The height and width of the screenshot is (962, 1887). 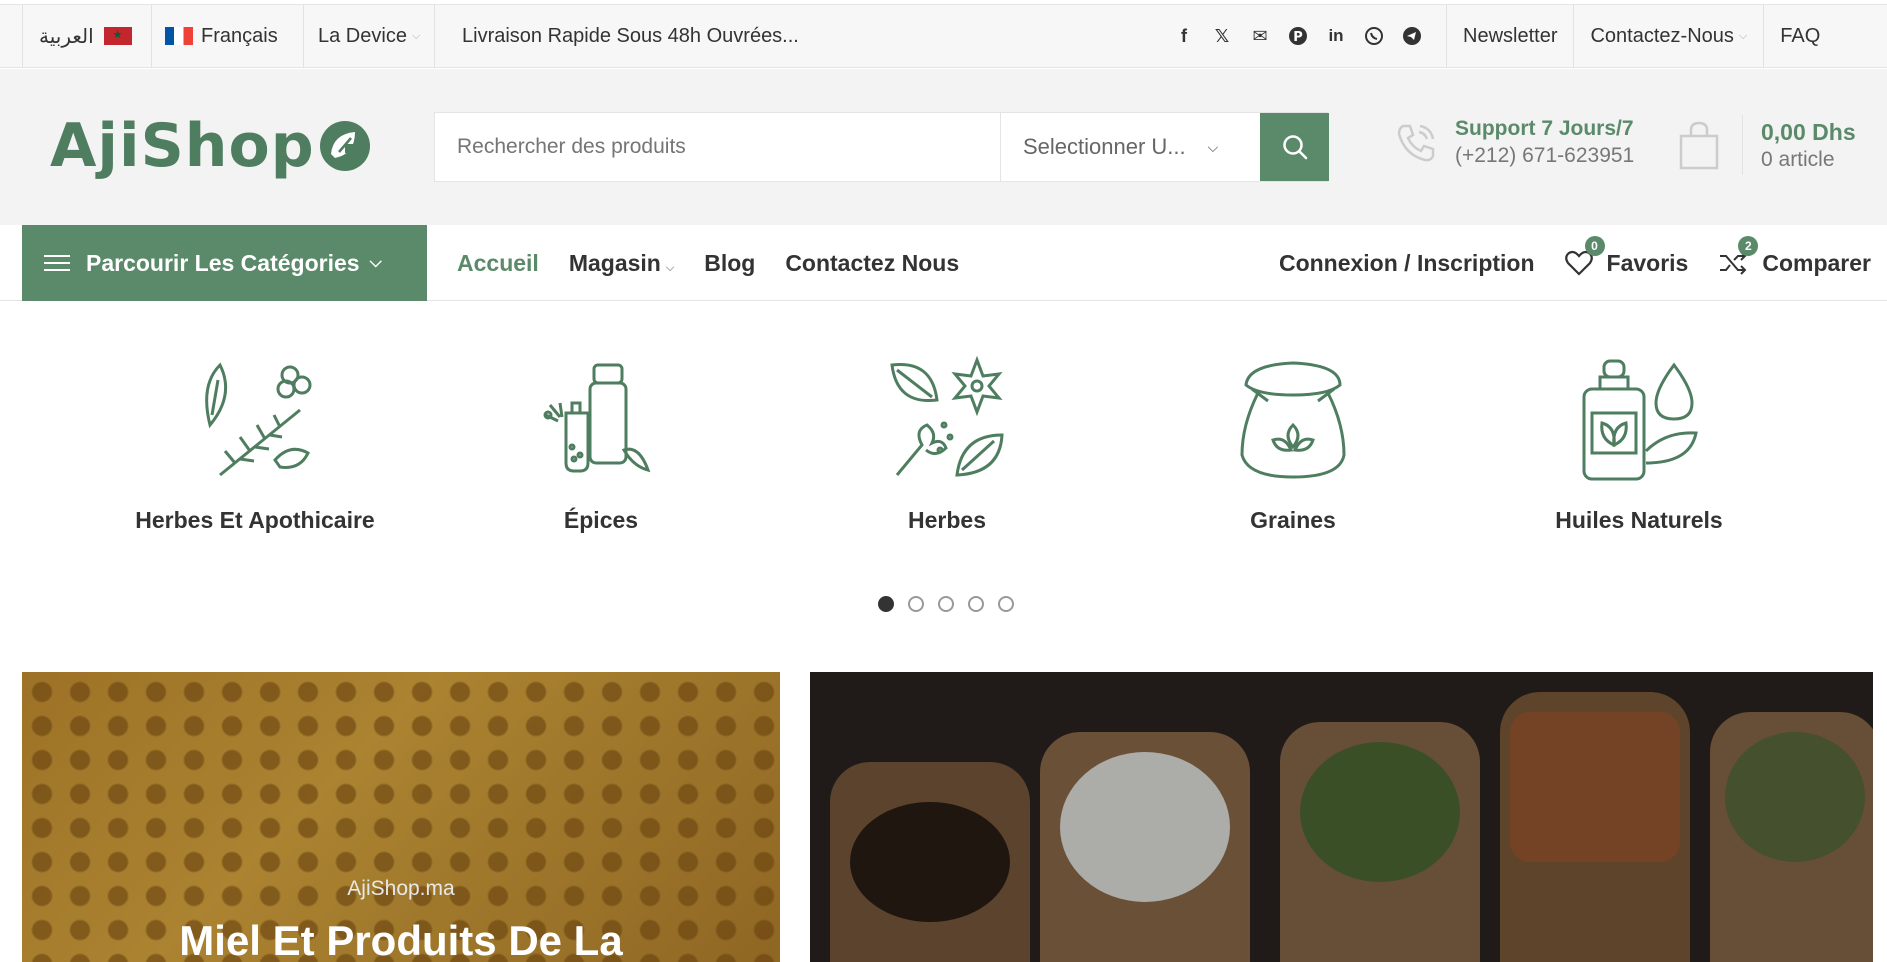 What do you see at coordinates (344, 146) in the screenshot?
I see `logo-leaf-icon` at bounding box center [344, 146].